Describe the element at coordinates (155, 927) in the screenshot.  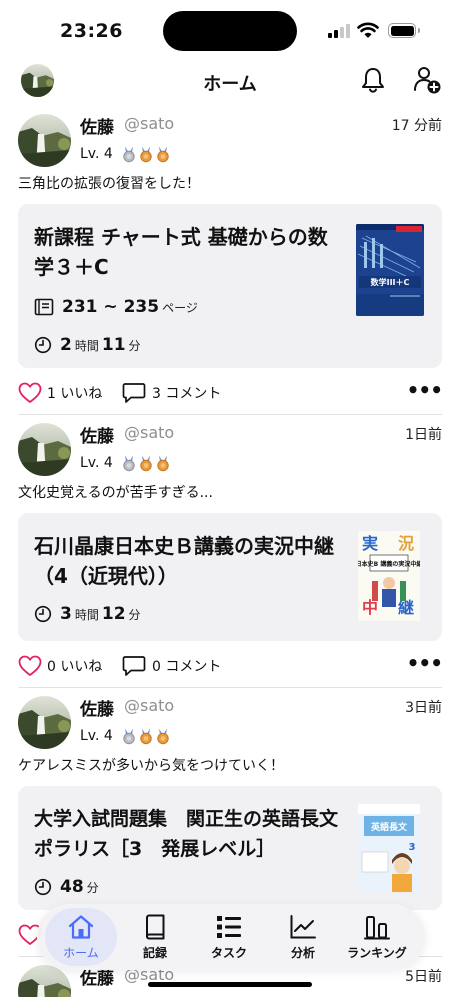
I see `book-icon` at that location.